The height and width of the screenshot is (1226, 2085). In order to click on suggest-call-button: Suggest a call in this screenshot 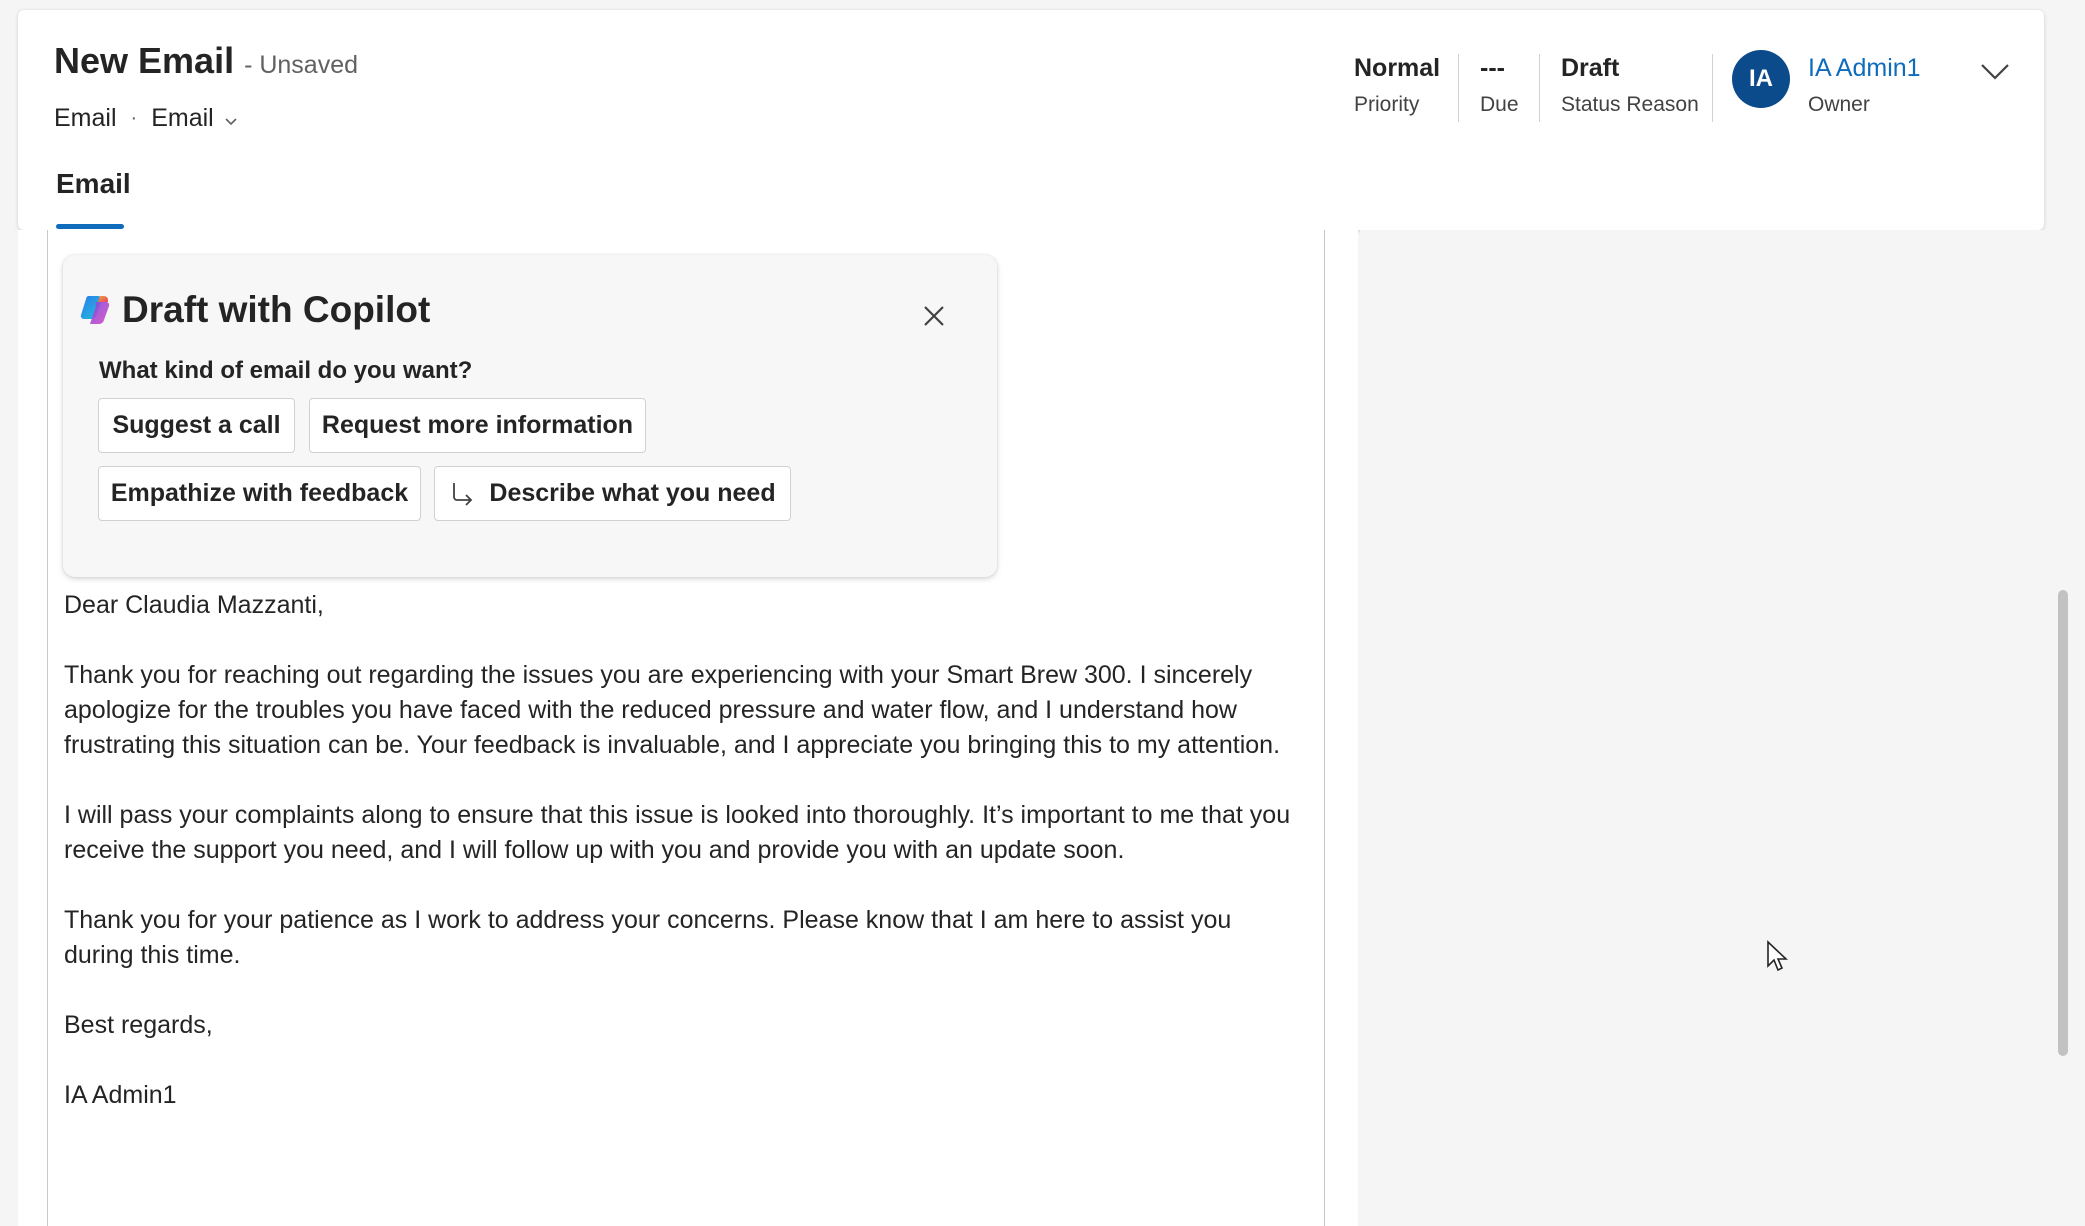, I will do `click(196, 425)`.